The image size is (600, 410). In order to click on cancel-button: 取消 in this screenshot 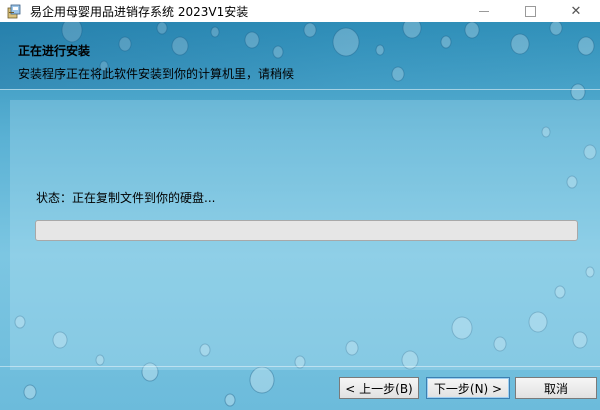, I will do `click(556, 388)`.